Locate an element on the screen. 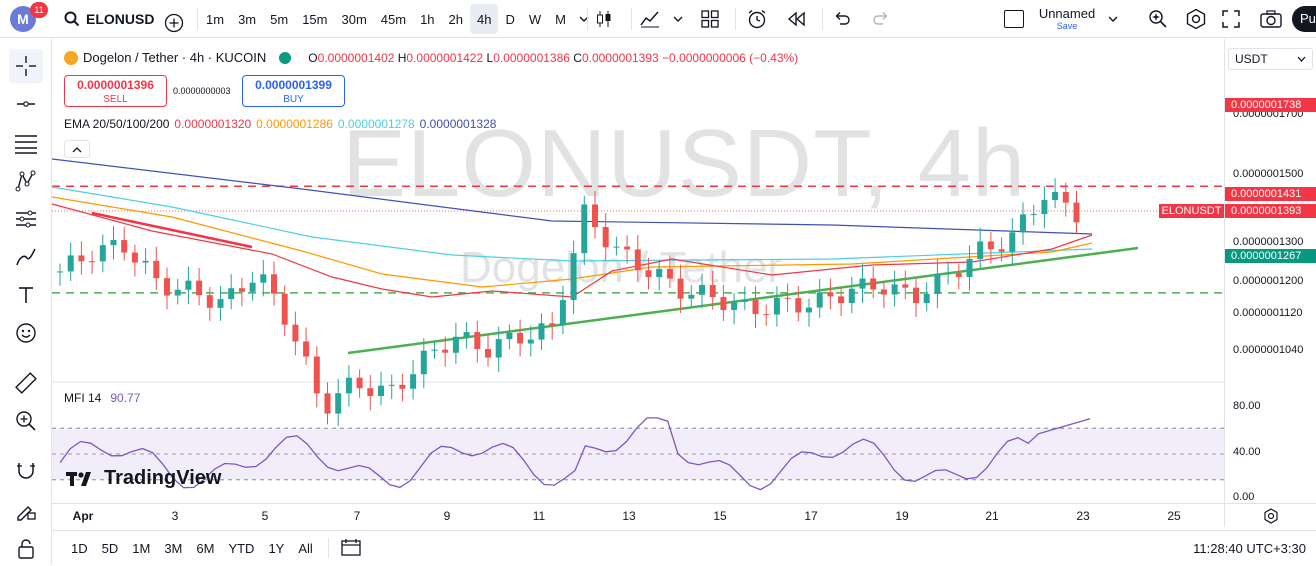  prediction-tool is located at coordinates (26, 219).